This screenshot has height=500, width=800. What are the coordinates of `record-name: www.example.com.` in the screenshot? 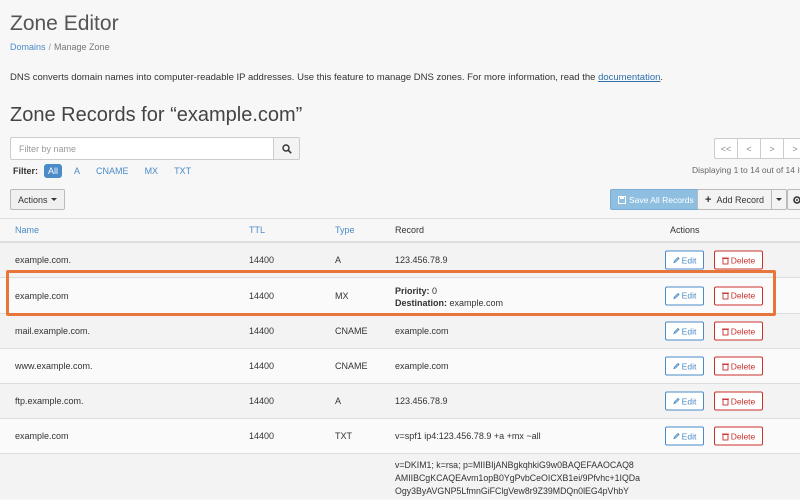 It's located at (54, 366).